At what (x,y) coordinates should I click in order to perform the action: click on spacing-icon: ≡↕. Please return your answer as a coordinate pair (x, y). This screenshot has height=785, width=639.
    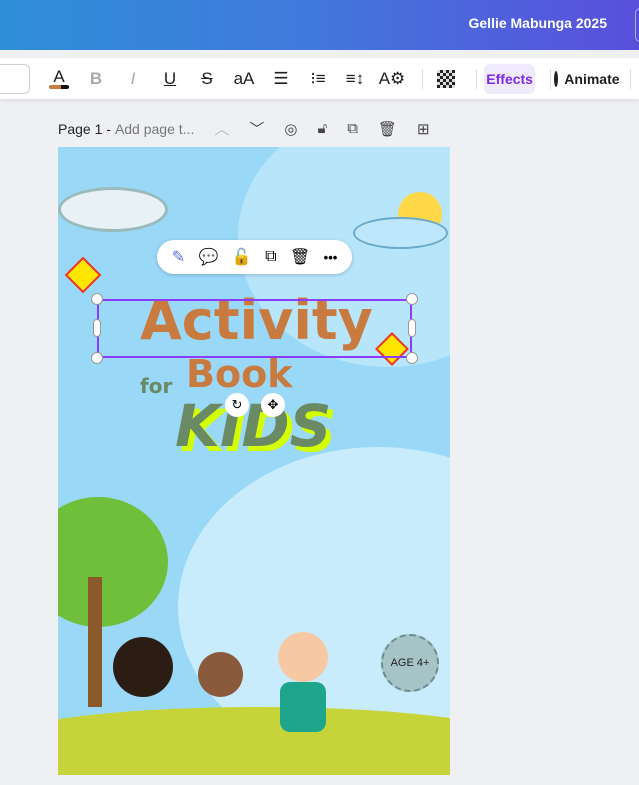
    Looking at the image, I should click on (355, 79).